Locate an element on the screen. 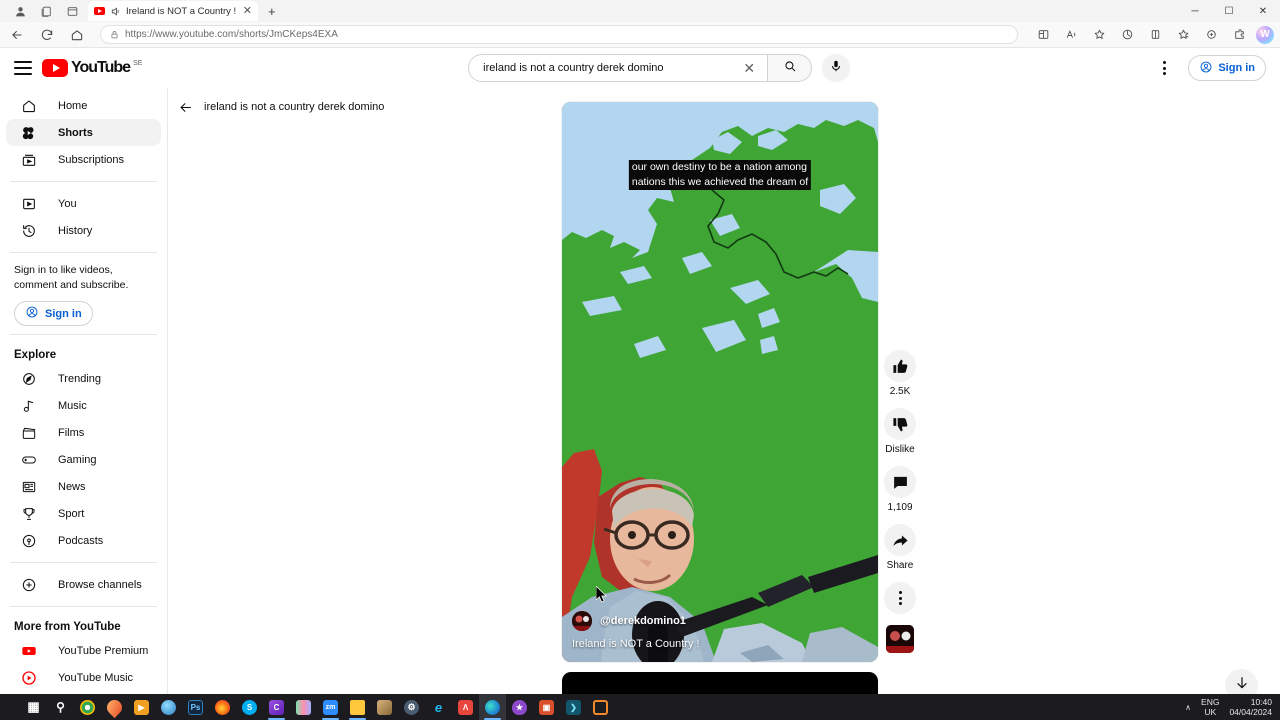  search-input: ireland is not a country derek domino ✕ is located at coordinates (618, 68).